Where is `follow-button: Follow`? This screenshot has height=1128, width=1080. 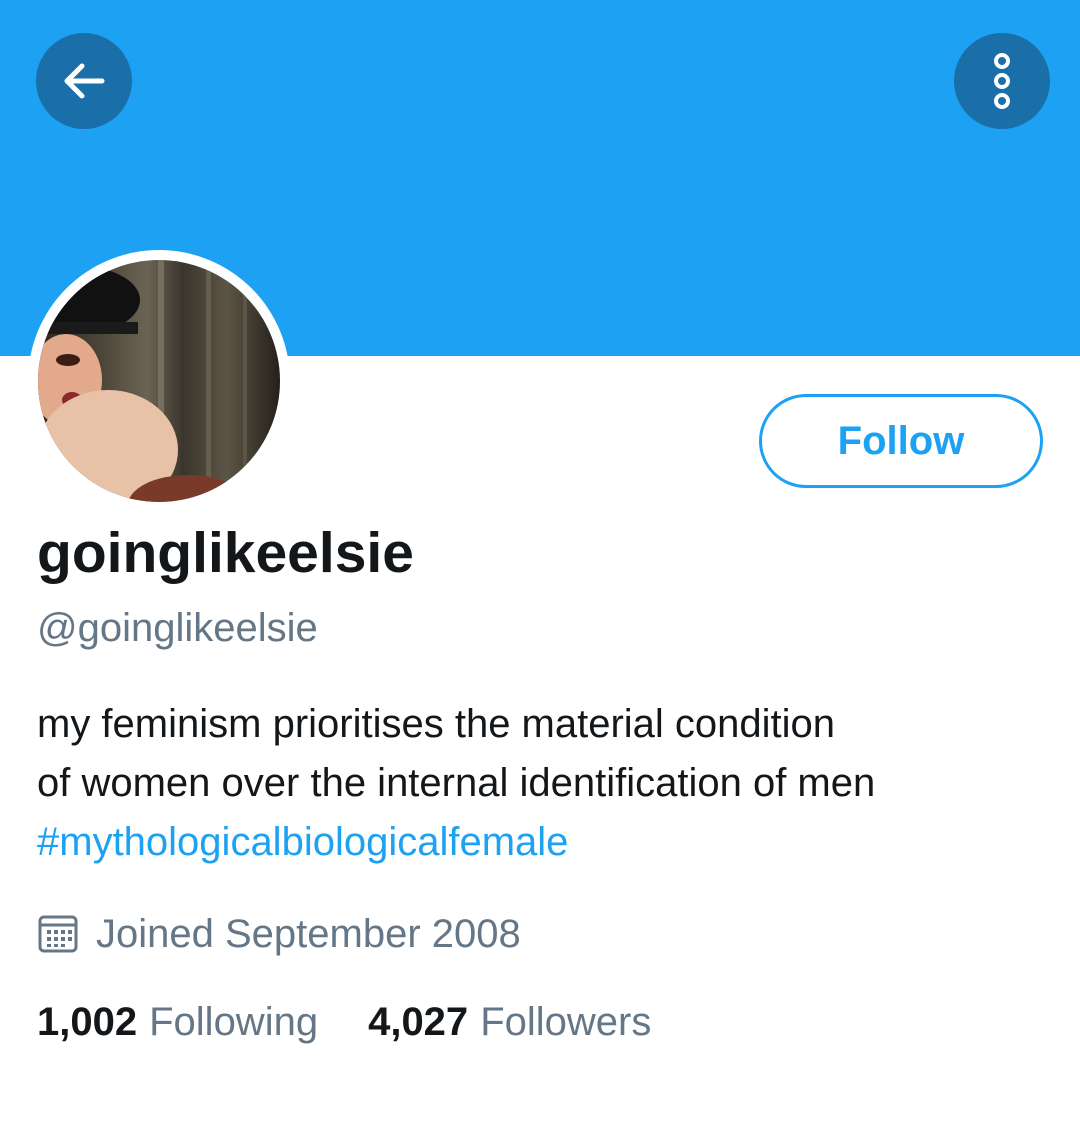 follow-button: Follow is located at coordinates (901, 441).